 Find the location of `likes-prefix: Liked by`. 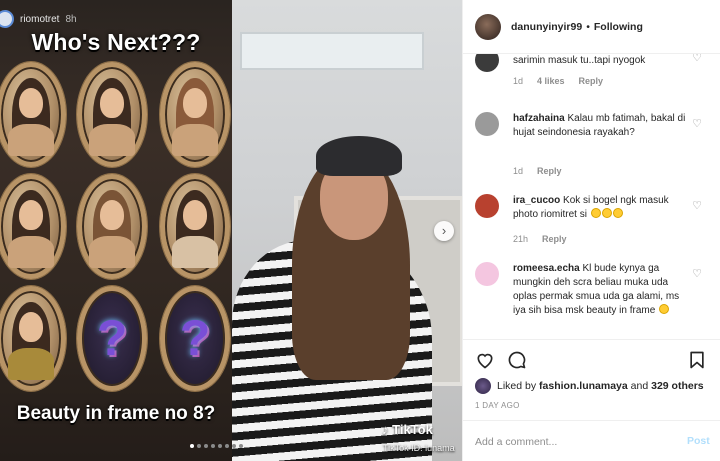

likes-prefix: Liked by is located at coordinates (517, 386).